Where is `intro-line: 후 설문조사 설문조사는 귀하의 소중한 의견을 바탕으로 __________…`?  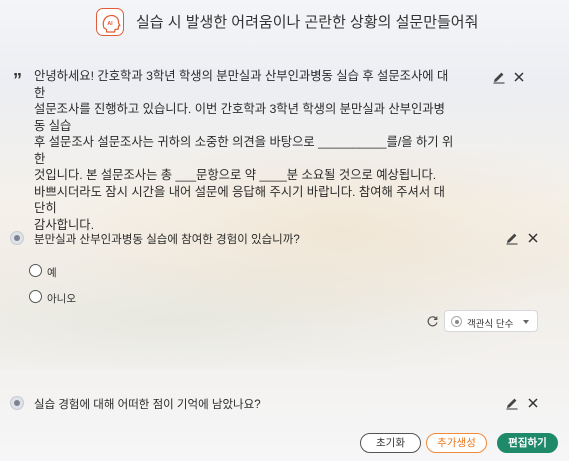 intro-line: 후 설문조사 설문조사는 귀하의 소중한 의견을 바탕으로 __________… is located at coordinates (244, 150).